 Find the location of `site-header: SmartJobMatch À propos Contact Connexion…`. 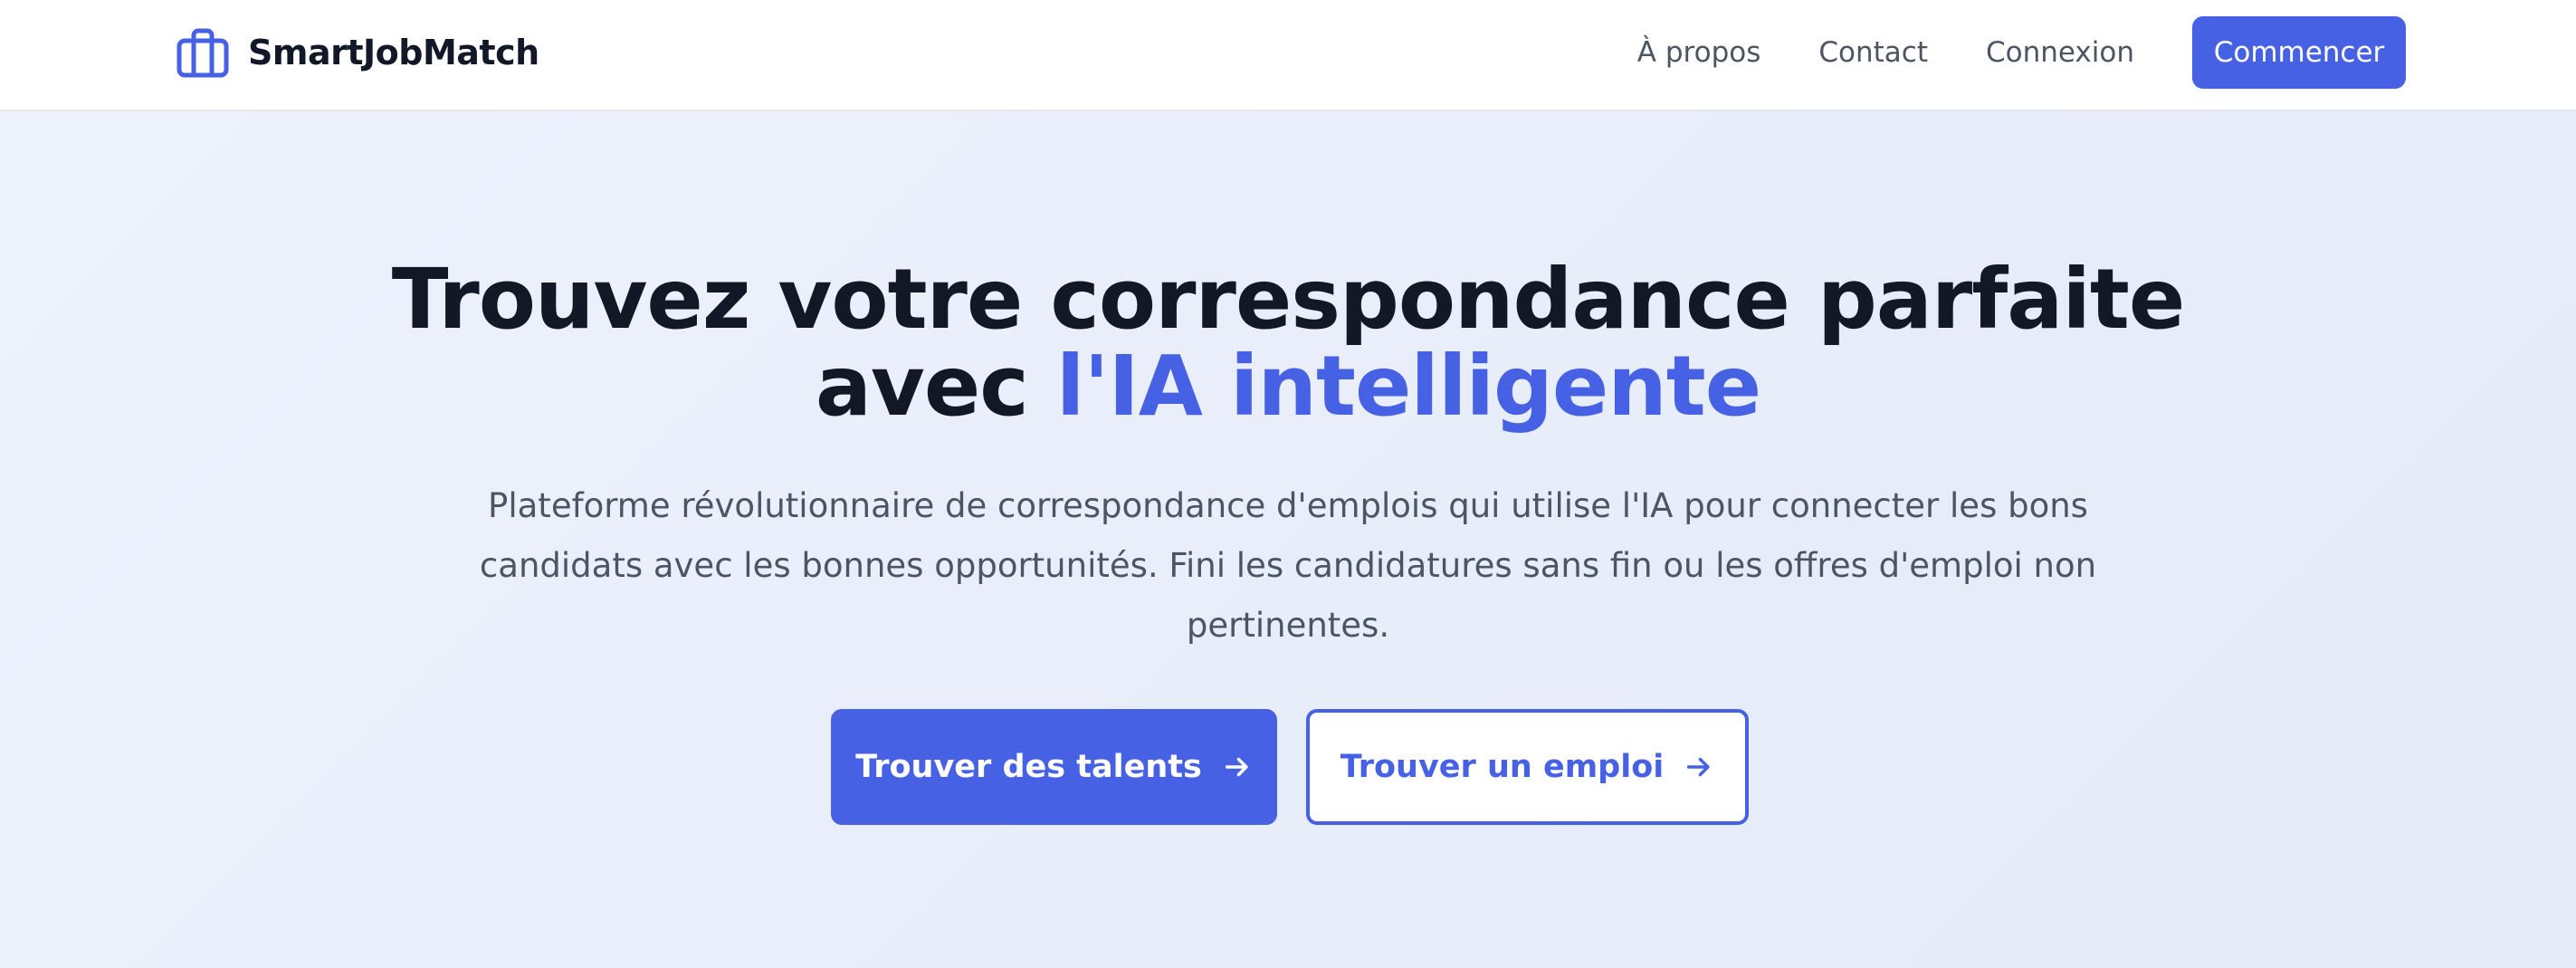

site-header: SmartJobMatch À propos Contact Connexion… is located at coordinates (1288, 55).